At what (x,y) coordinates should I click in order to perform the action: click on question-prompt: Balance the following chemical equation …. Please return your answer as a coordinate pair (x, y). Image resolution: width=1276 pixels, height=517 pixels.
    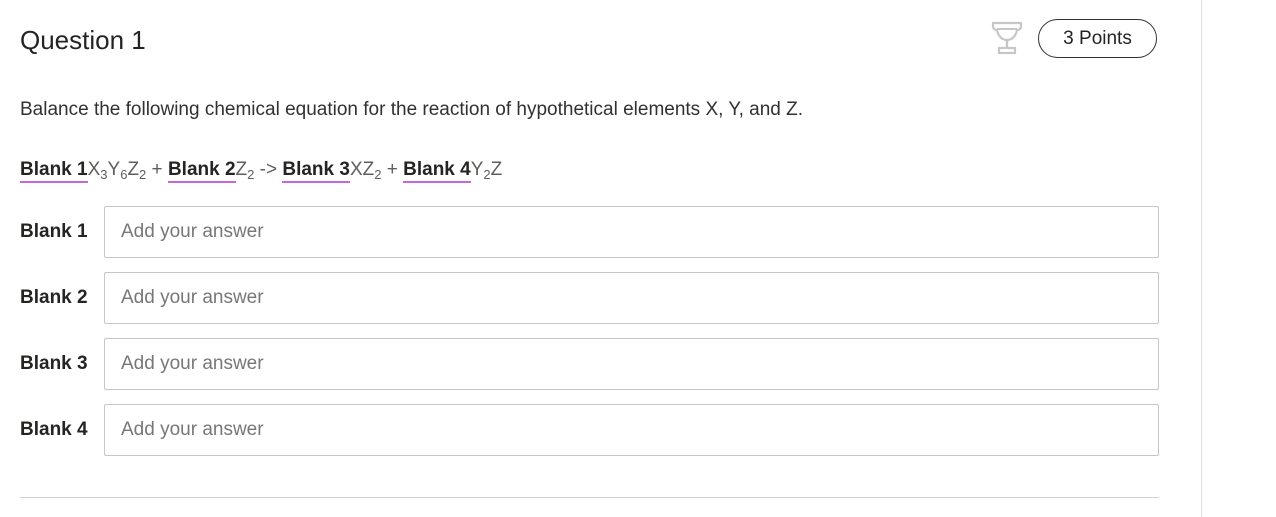
    Looking at the image, I should click on (411, 109).